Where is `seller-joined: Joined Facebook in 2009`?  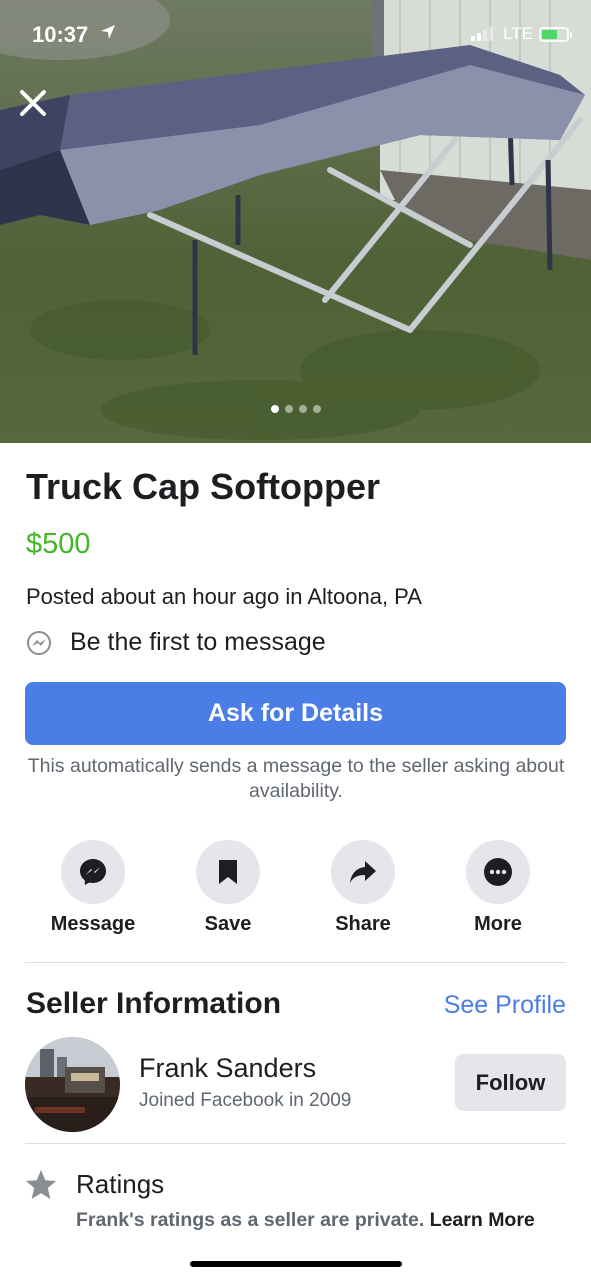 seller-joined: Joined Facebook in 2009 is located at coordinates (245, 1100).